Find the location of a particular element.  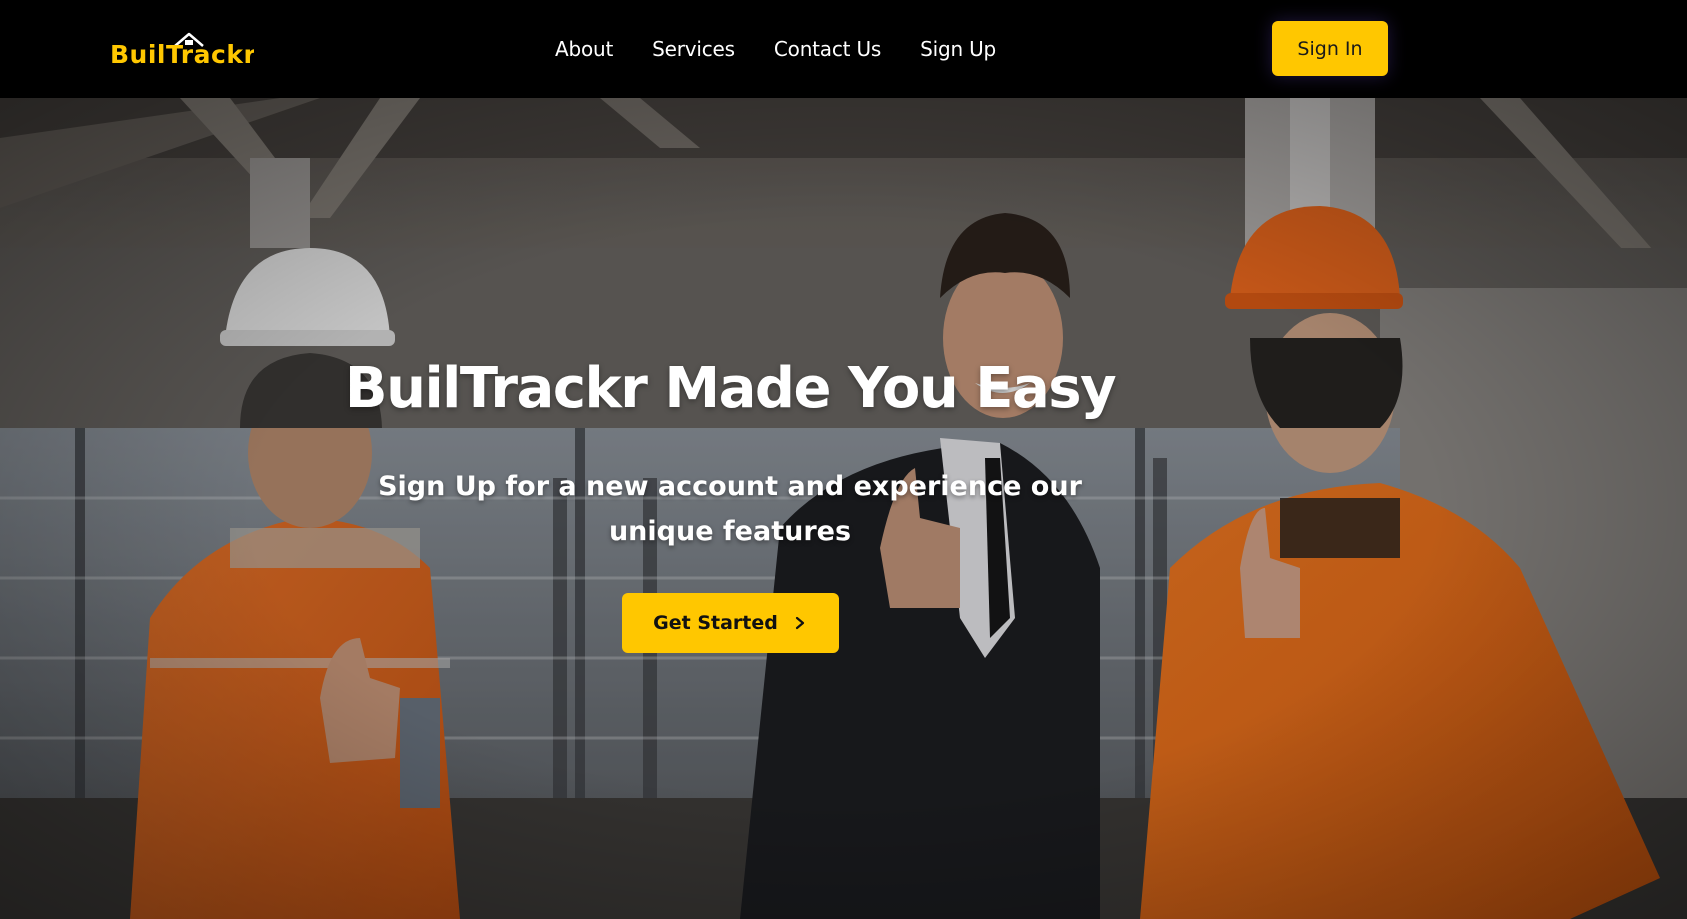

nav-link-about: About is located at coordinates (584, 49).